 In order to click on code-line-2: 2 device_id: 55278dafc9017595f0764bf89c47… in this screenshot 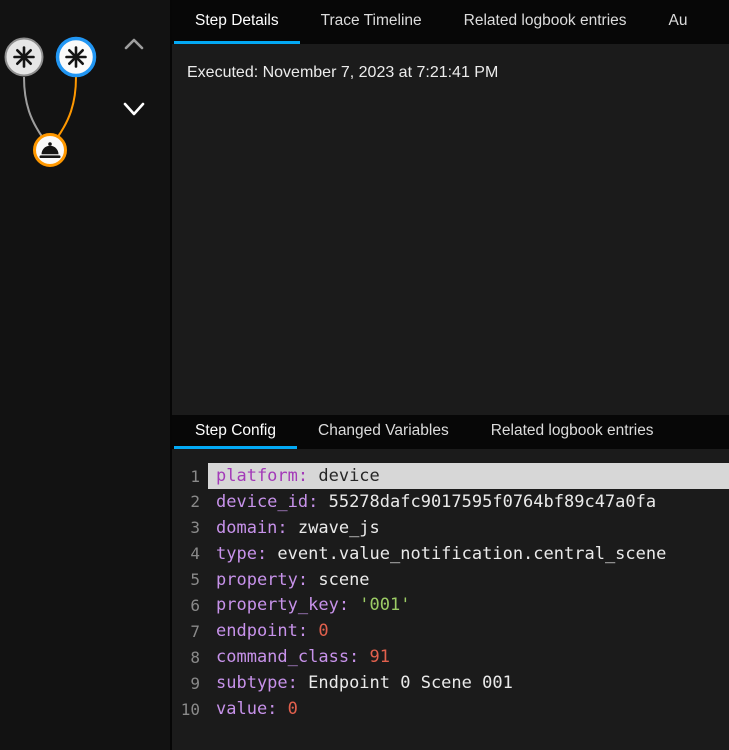, I will do `click(450, 502)`.